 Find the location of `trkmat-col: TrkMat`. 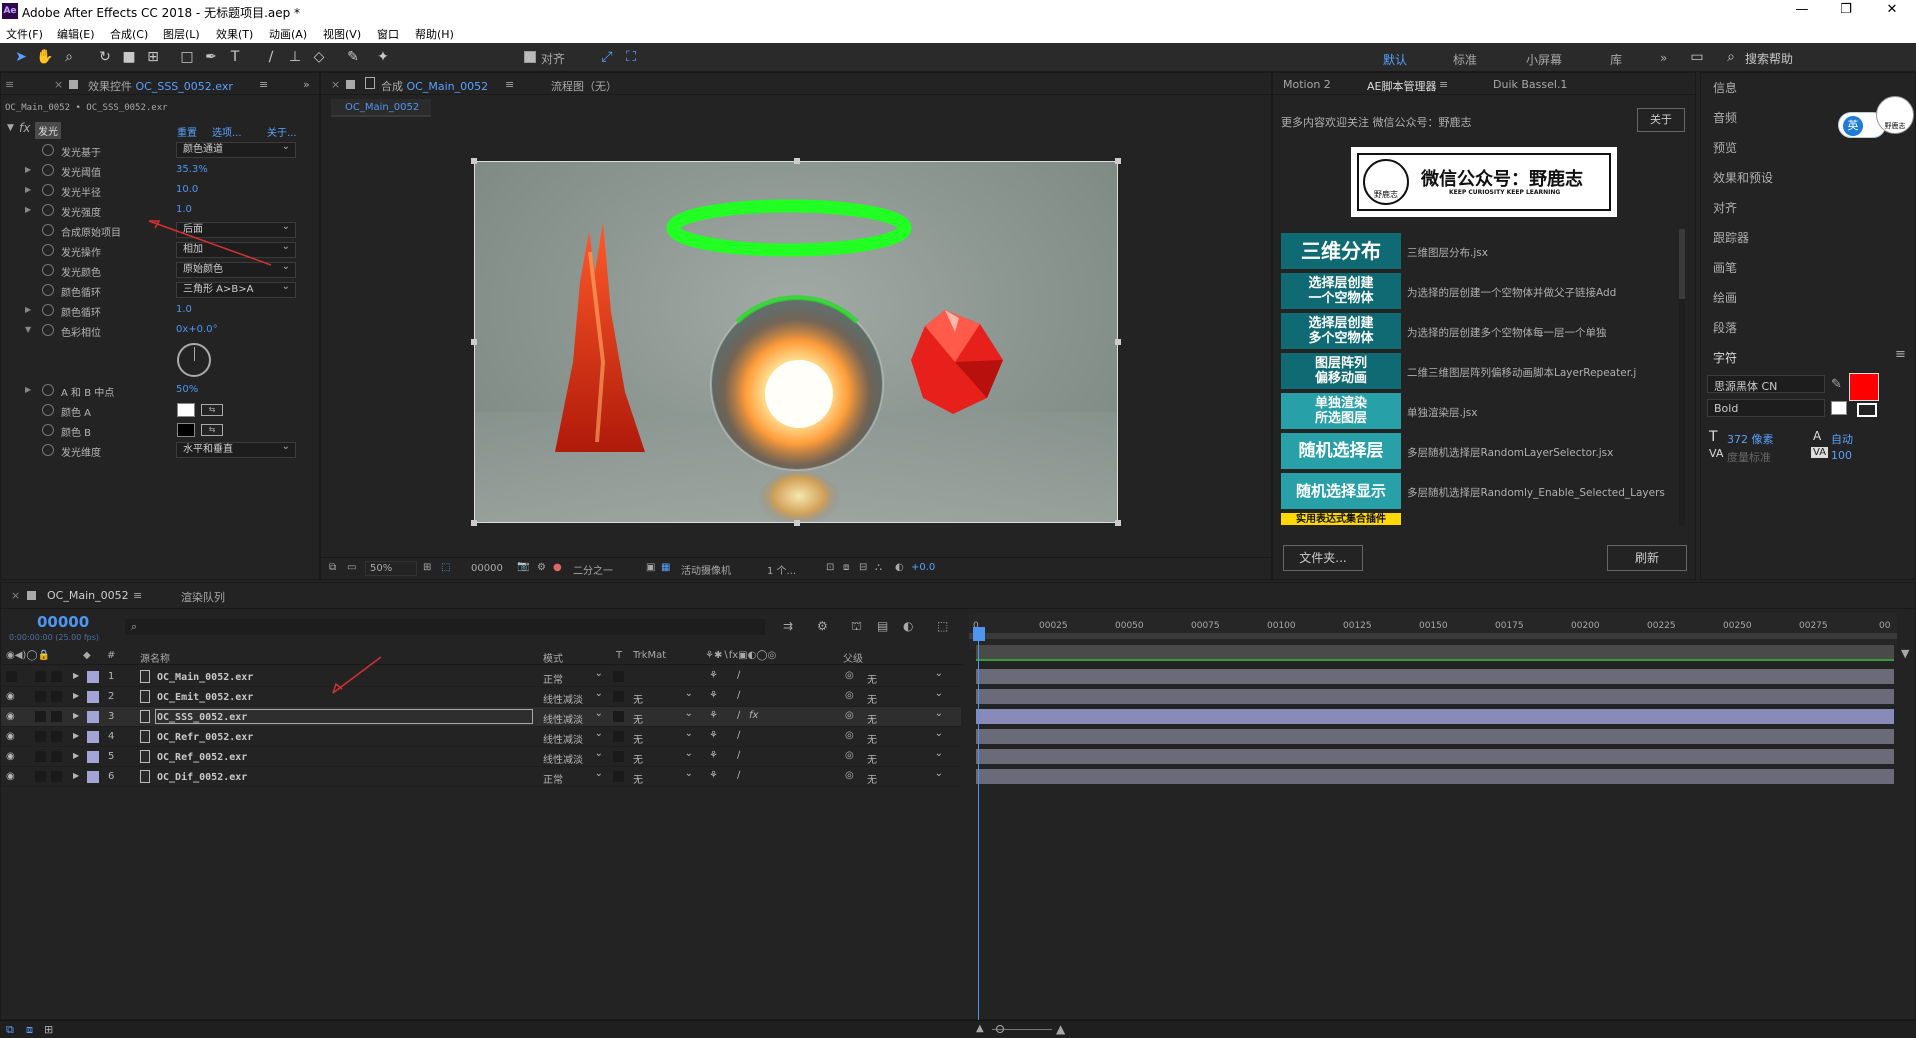

trkmat-col: TrkMat is located at coordinates (649, 655).